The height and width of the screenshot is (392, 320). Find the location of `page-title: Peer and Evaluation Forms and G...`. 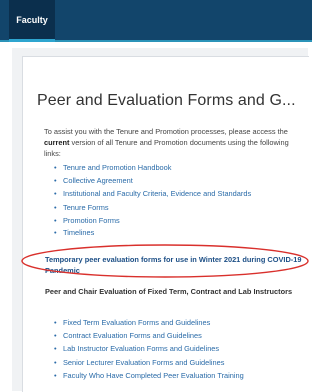

page-title: Peer and Evaluation Forms and G... is located at coordinates (166, 100).